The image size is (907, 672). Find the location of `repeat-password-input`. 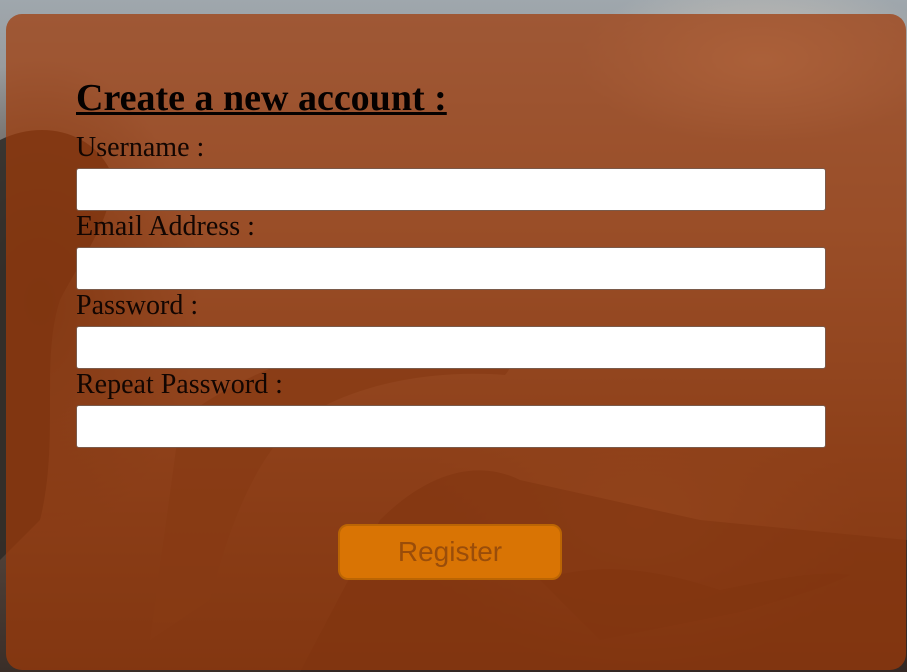

repeat-password-input is located at coordinates (451, 426).